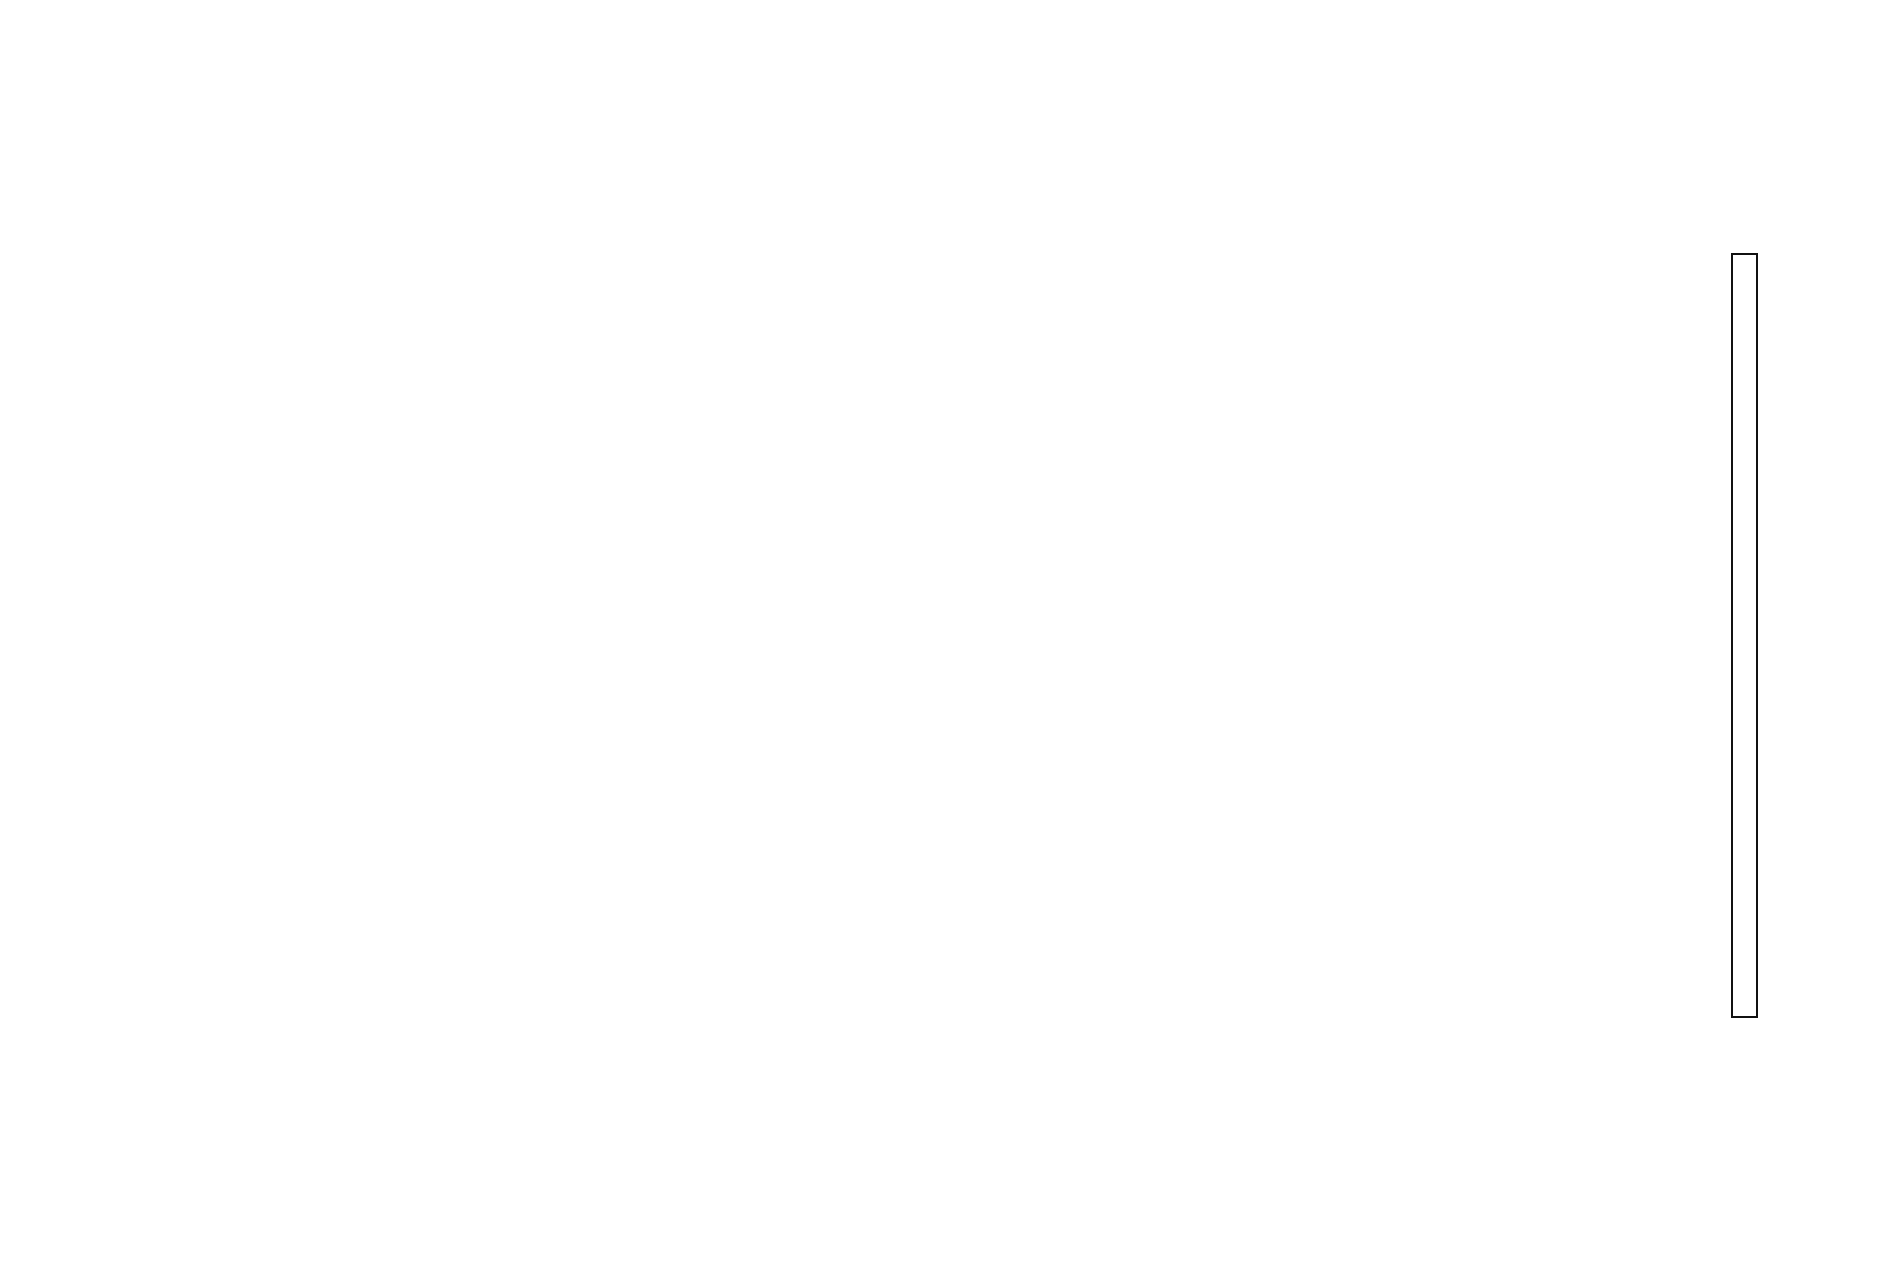  What do you see at coordinates (150, 75) in the screenshot?
I see `sigma-phi-panel-canvas` at bounding box center [150, 75].